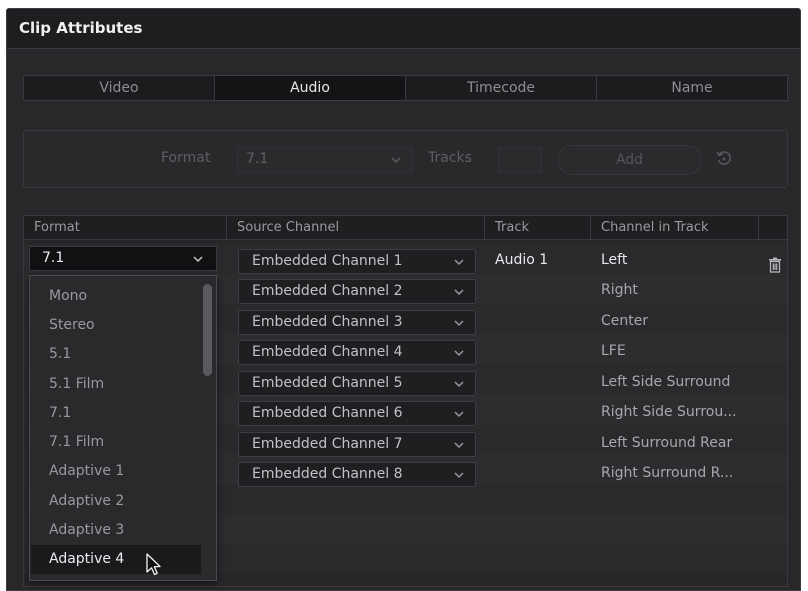  Describe the element at coordinates (619, 290) in the screenshot. I see `channel-in-track: Right` at that location.